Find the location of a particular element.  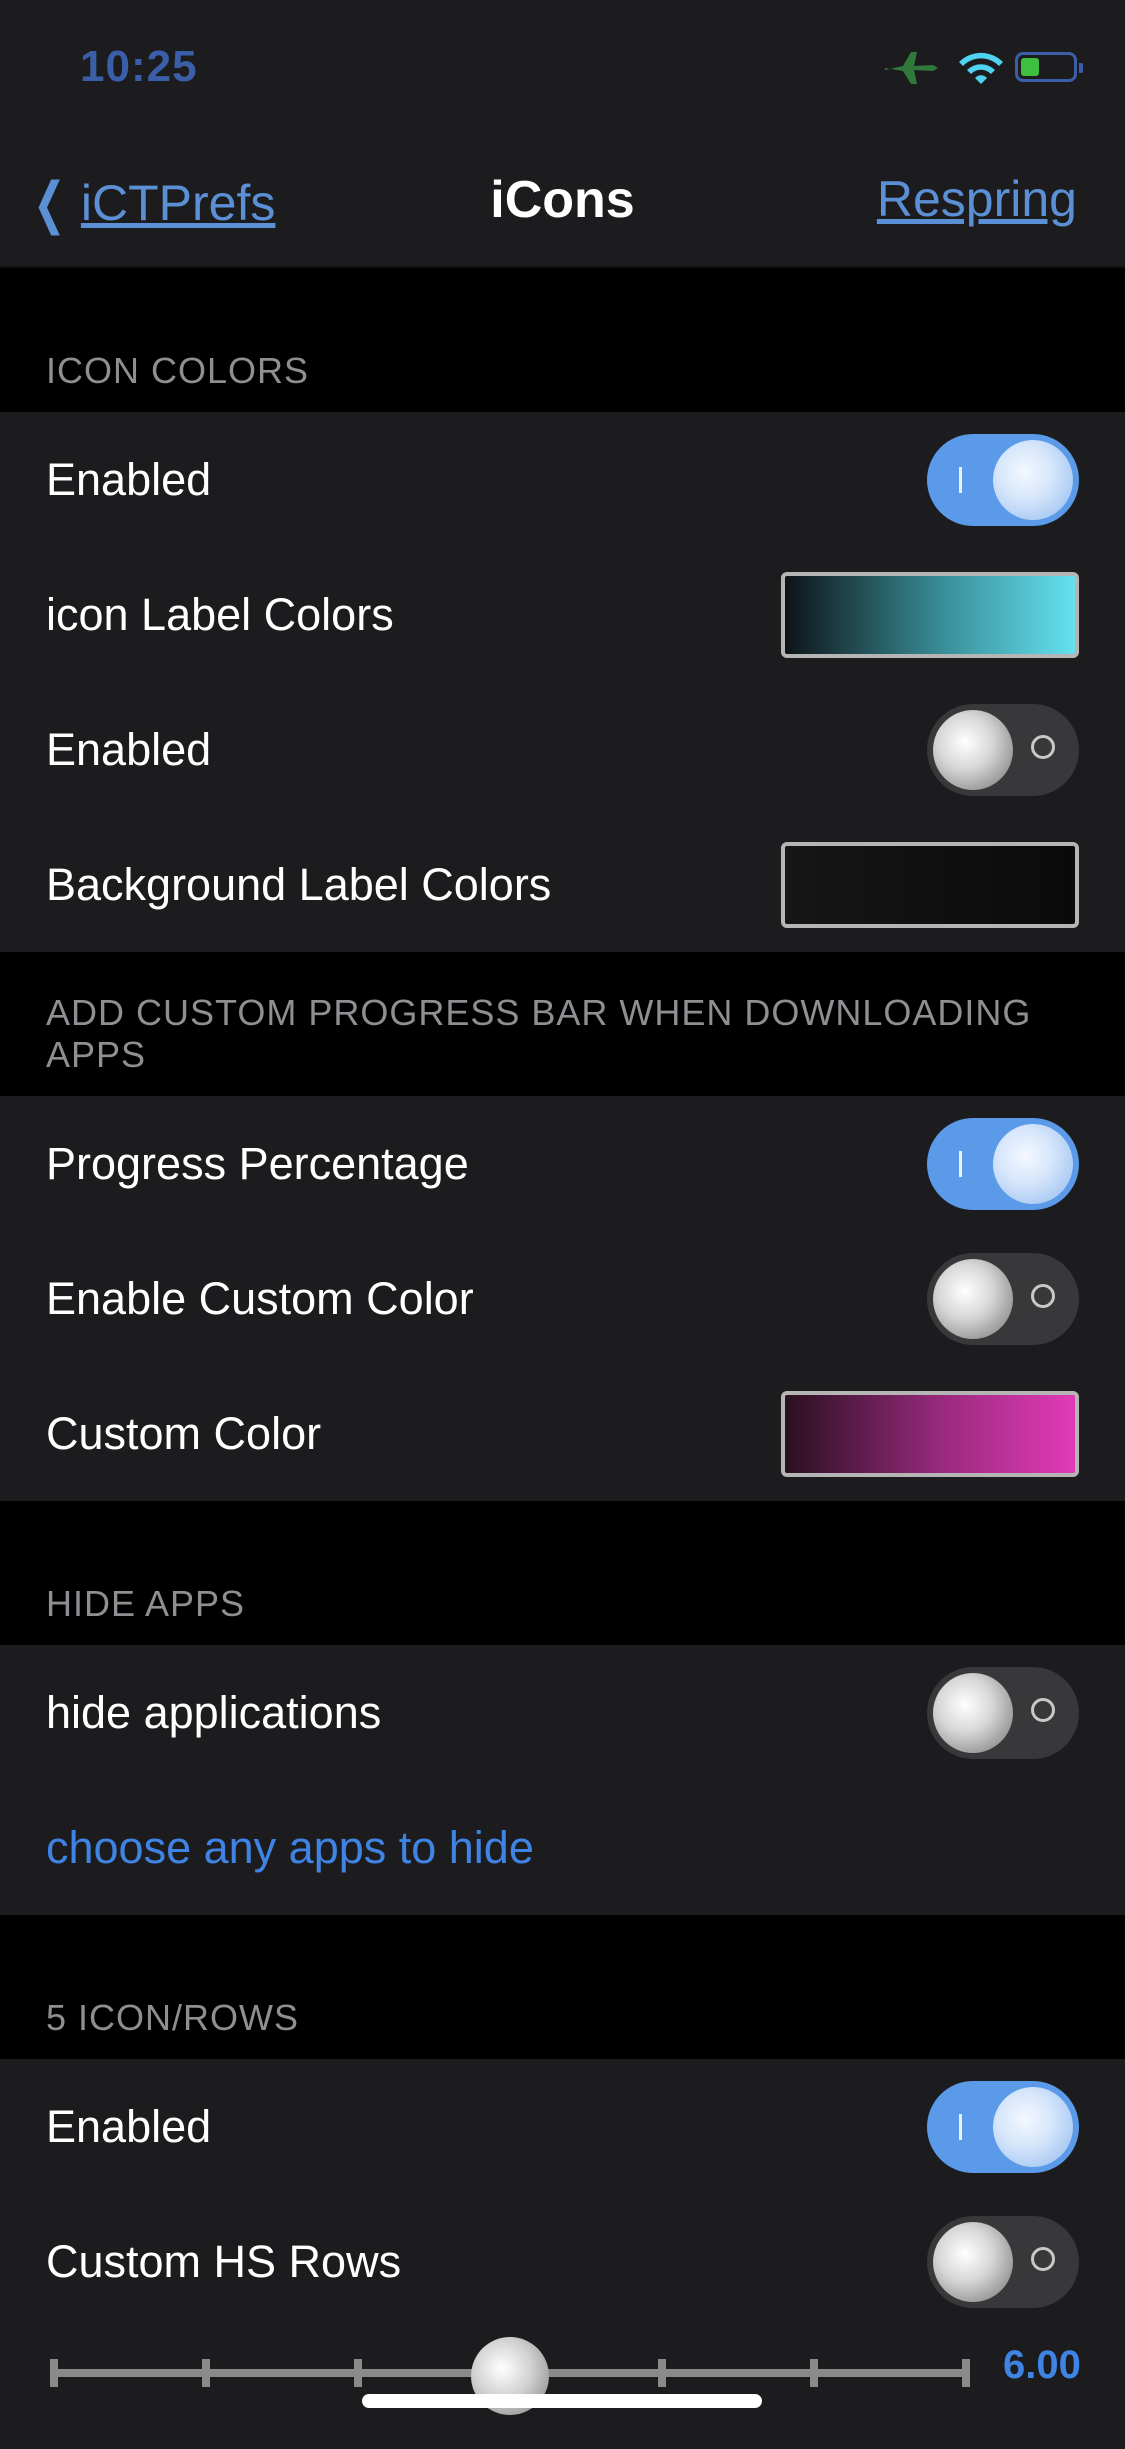

row-background-label-colors: Background Label Colors is located at coordinates (562, 884).